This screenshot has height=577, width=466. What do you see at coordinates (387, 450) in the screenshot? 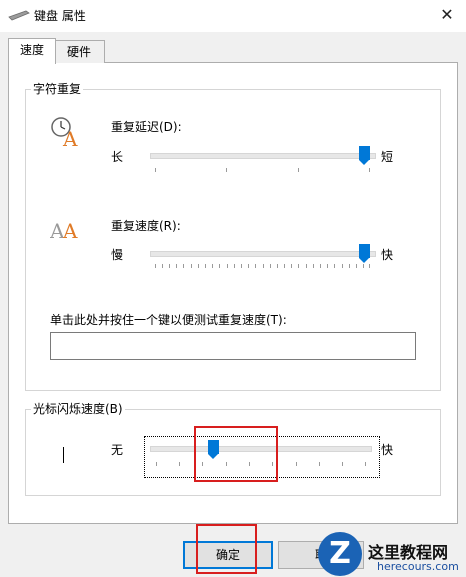
I see `cursor-blink-max-label: 快` at bounding box center [387, 450].